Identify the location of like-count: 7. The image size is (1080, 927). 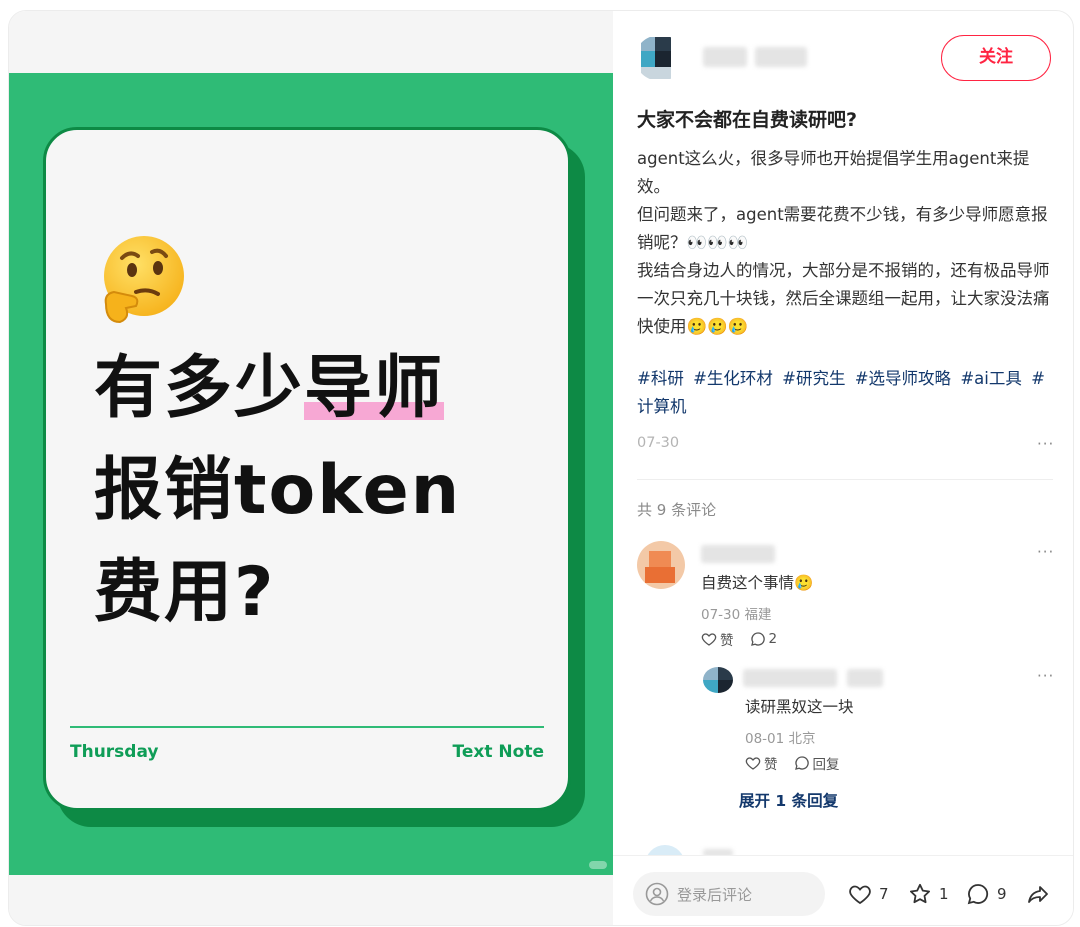
(884, 894).